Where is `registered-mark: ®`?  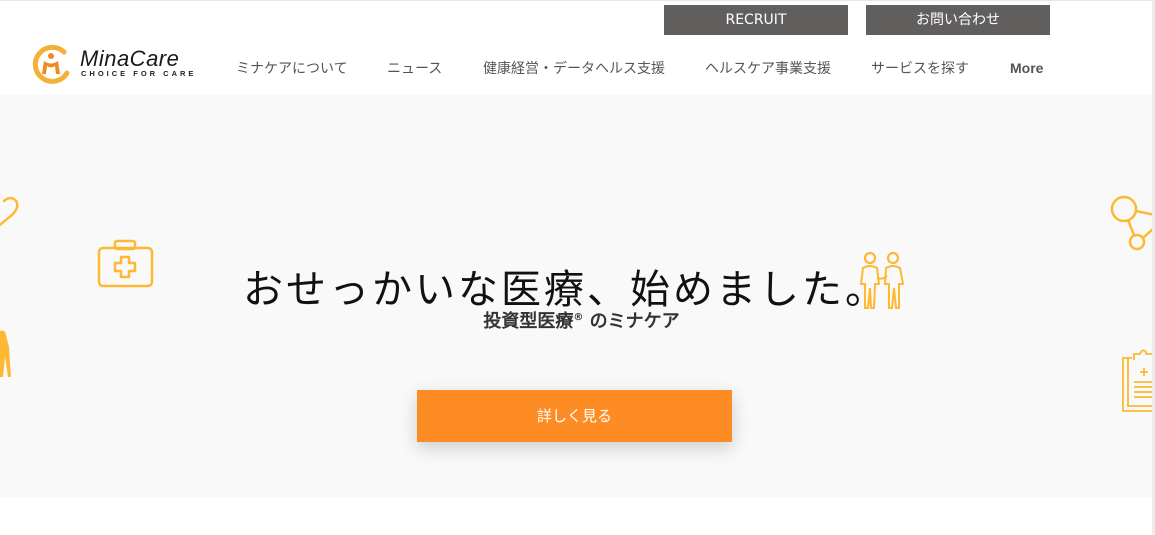 registered-mark: ® is located at coordinates (578, 317).